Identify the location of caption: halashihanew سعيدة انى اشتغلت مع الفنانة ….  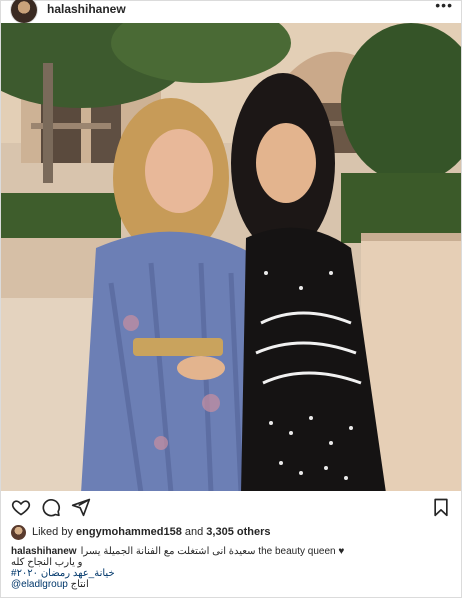
(231, 568).